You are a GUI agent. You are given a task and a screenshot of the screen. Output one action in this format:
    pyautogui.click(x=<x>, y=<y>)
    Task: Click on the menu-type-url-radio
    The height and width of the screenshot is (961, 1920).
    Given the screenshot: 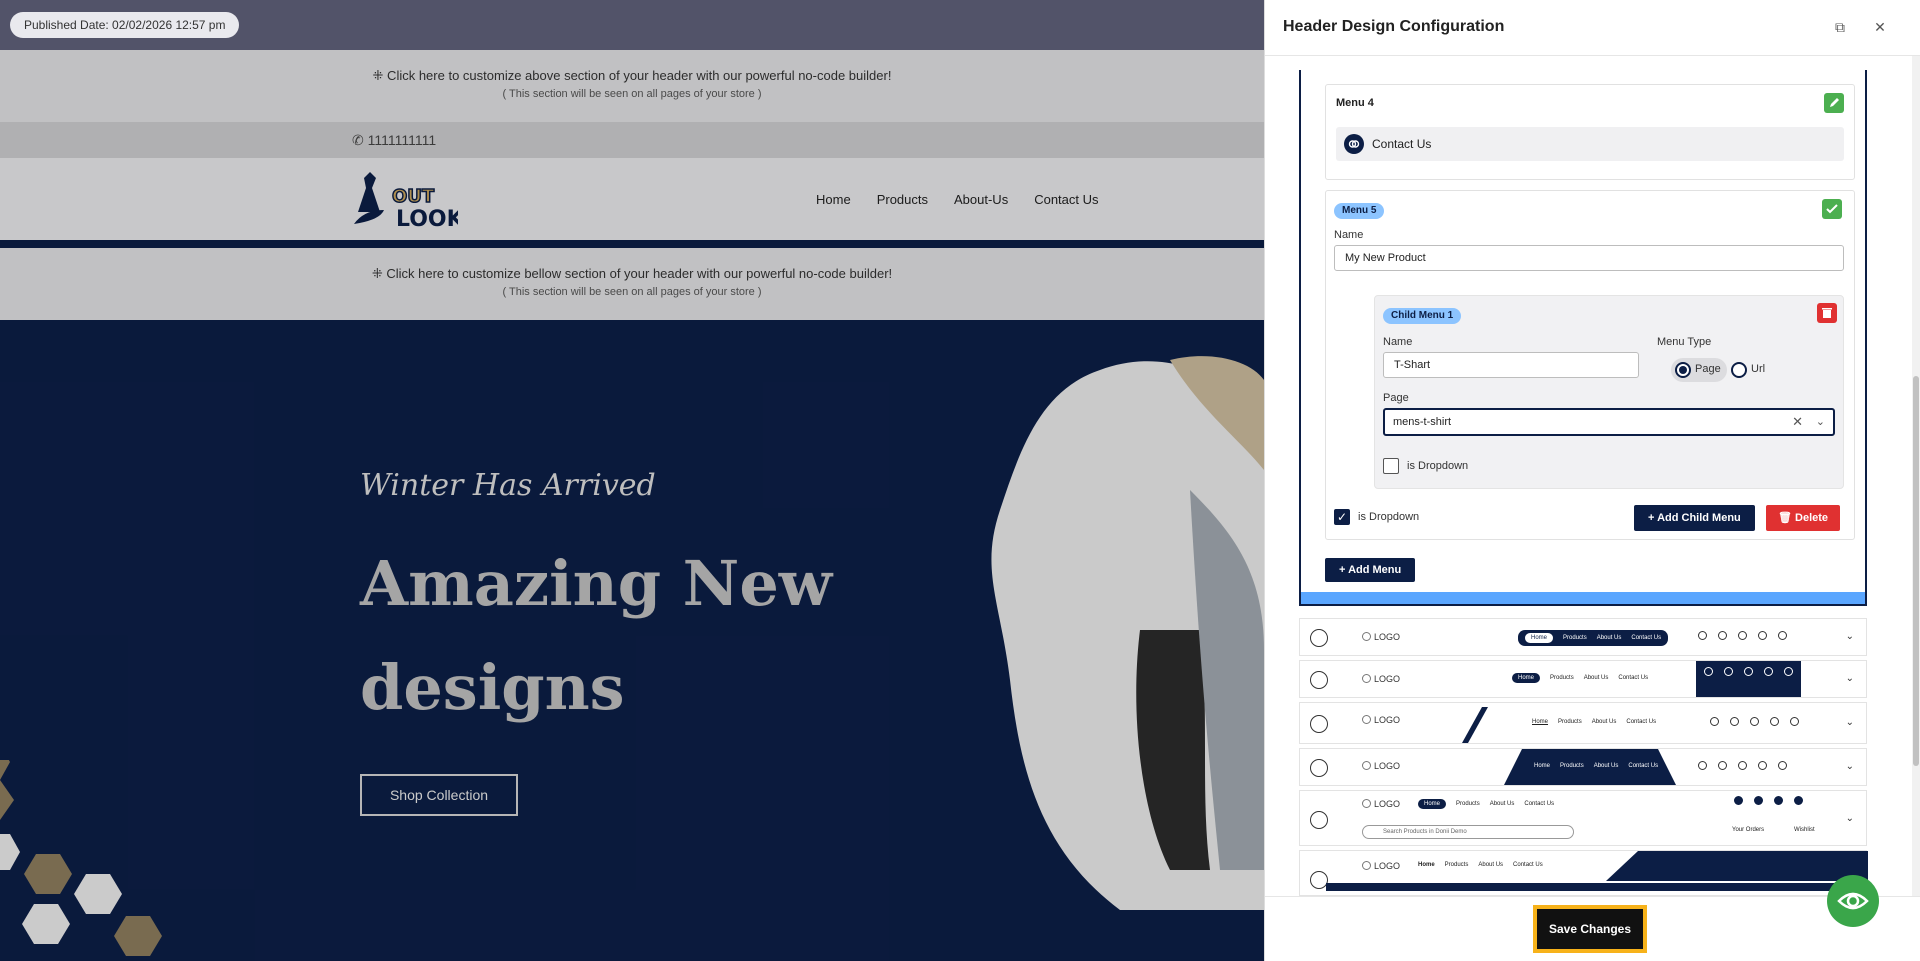 What is the action you would take?
    pyautogui.click(x=1739, y=370)
    